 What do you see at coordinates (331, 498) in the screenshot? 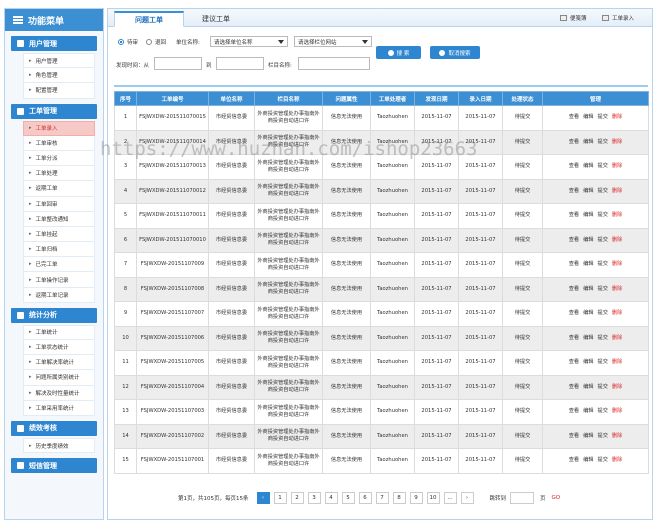
I see `page-button: 4` at bounding box center [331, 498].